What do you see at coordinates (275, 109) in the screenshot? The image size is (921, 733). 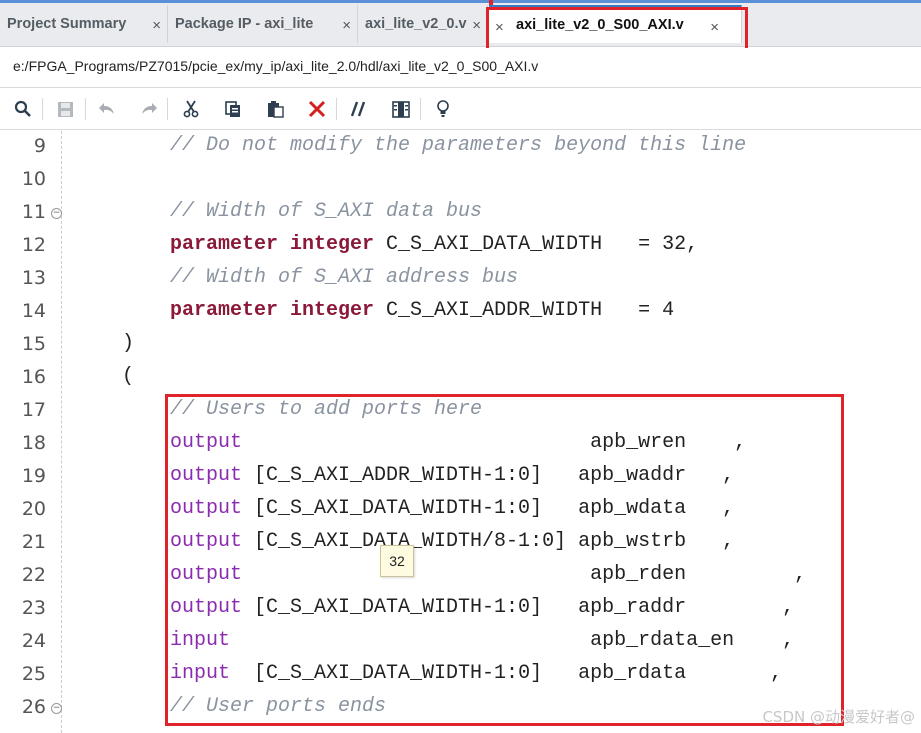 I see `paste-icon` at bounding box center [275, 109].